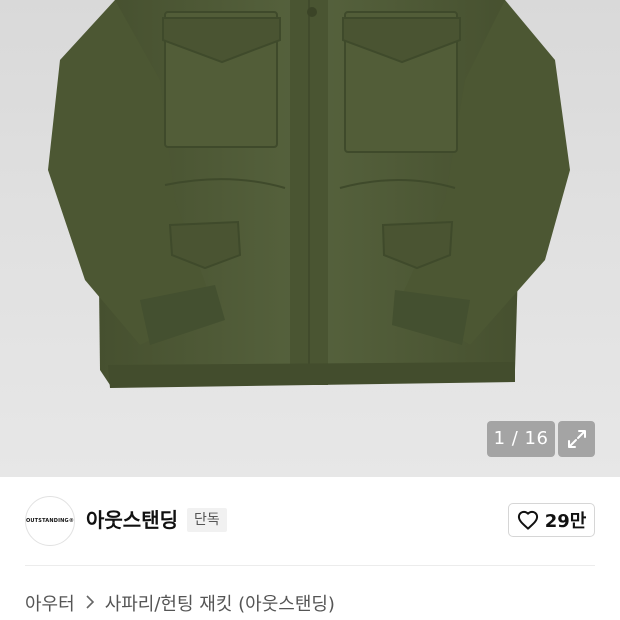 The height and width of the screenshot is (620, 620). I want to click on expand-image-button, so click(576, 439).